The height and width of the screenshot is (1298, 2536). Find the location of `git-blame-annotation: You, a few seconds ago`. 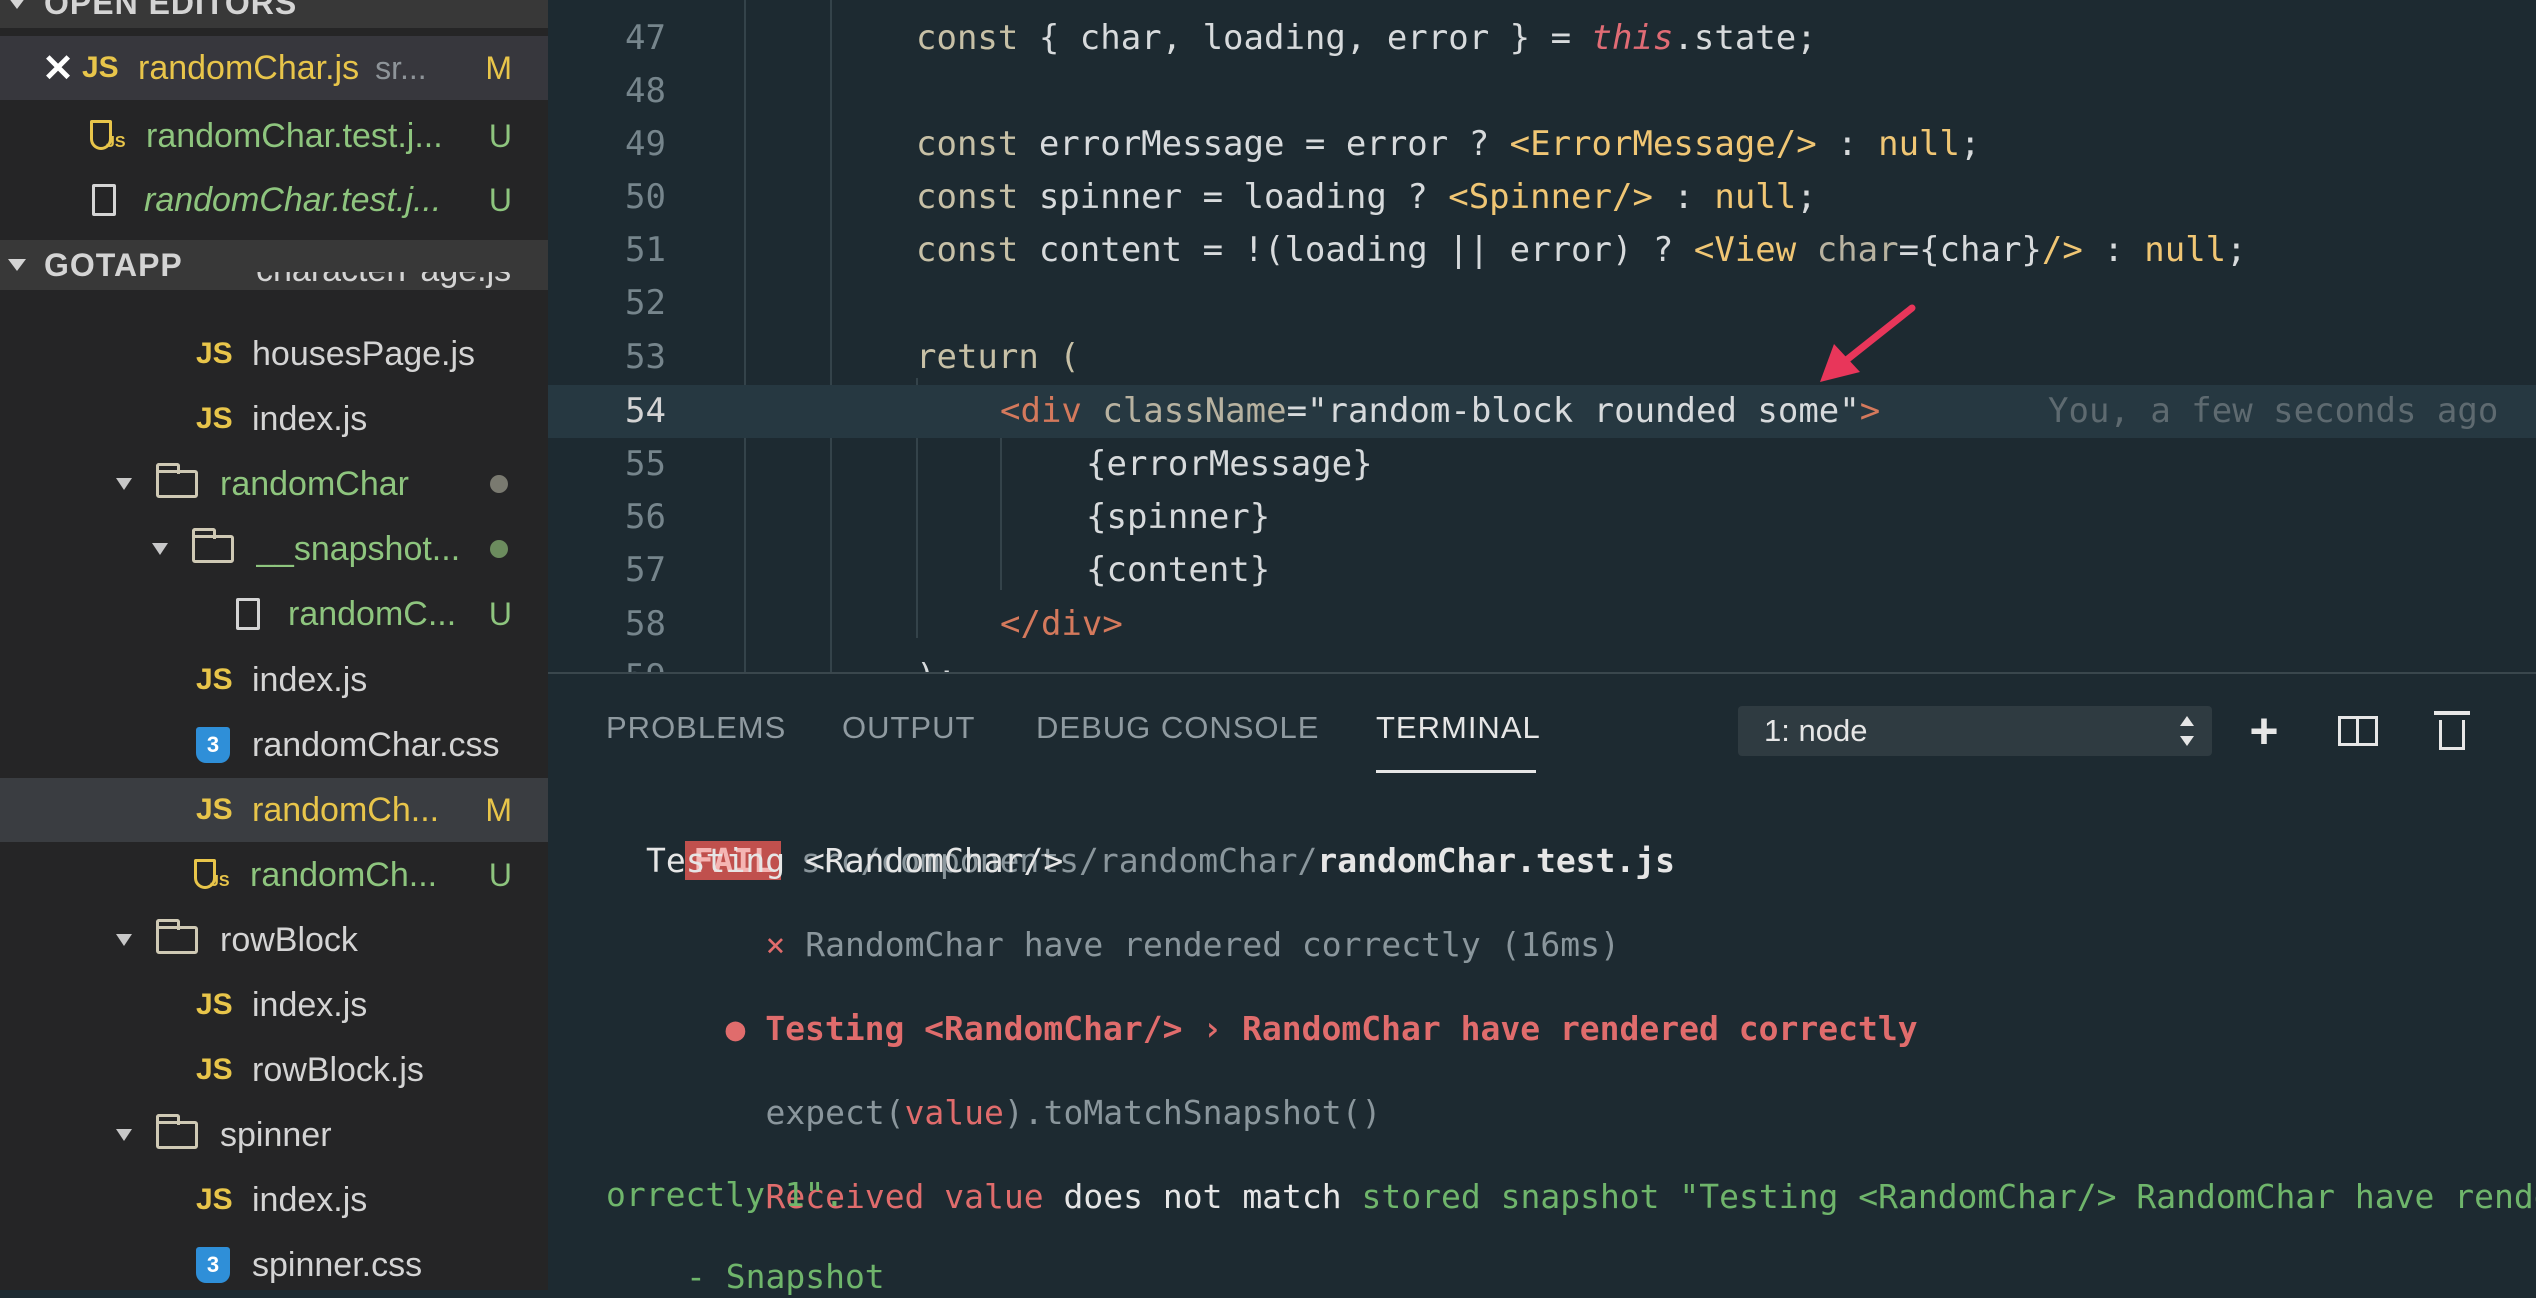

git-blame-annotation: You, a few seconds ago is located at coordinates (2273, 411).